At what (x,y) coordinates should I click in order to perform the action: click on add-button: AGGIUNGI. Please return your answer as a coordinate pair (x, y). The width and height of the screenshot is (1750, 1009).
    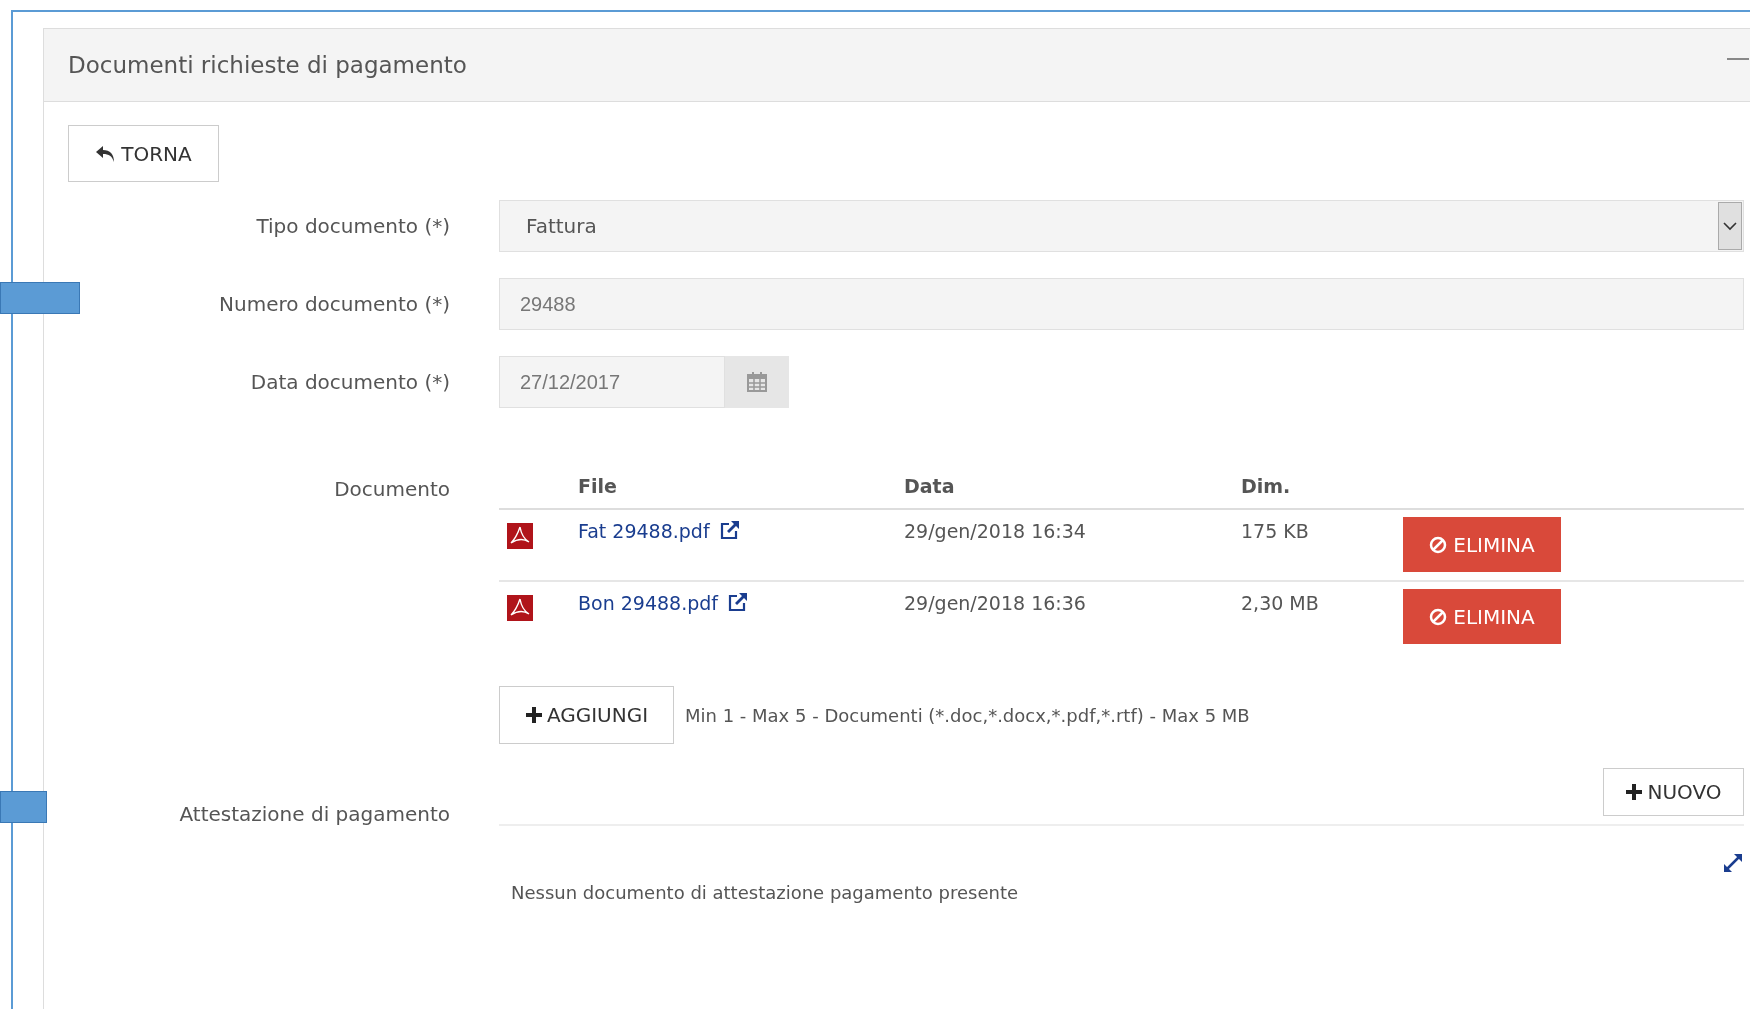
    Looking at the image, I should click on (586, 715).